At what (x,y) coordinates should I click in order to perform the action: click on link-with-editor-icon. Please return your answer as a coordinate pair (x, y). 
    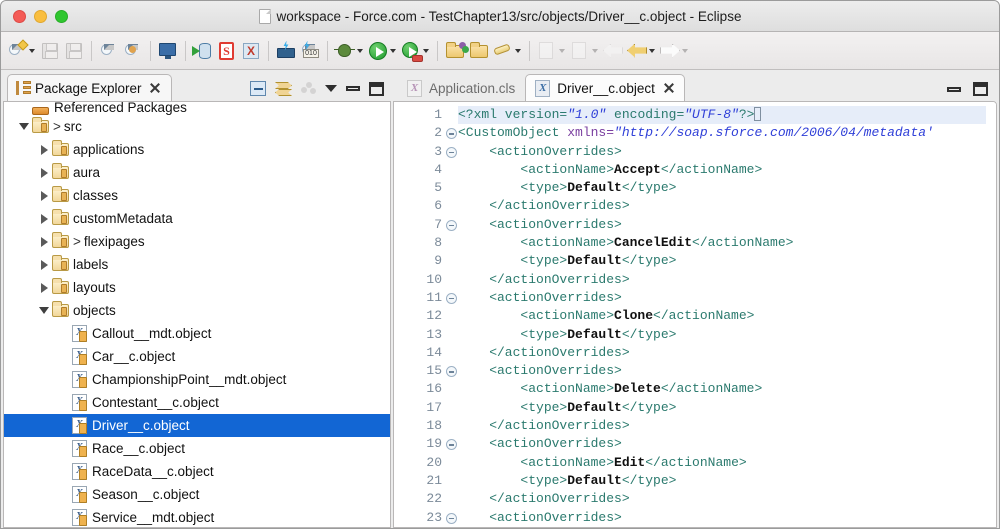
    Looking at the image, I should click on (283, 88).